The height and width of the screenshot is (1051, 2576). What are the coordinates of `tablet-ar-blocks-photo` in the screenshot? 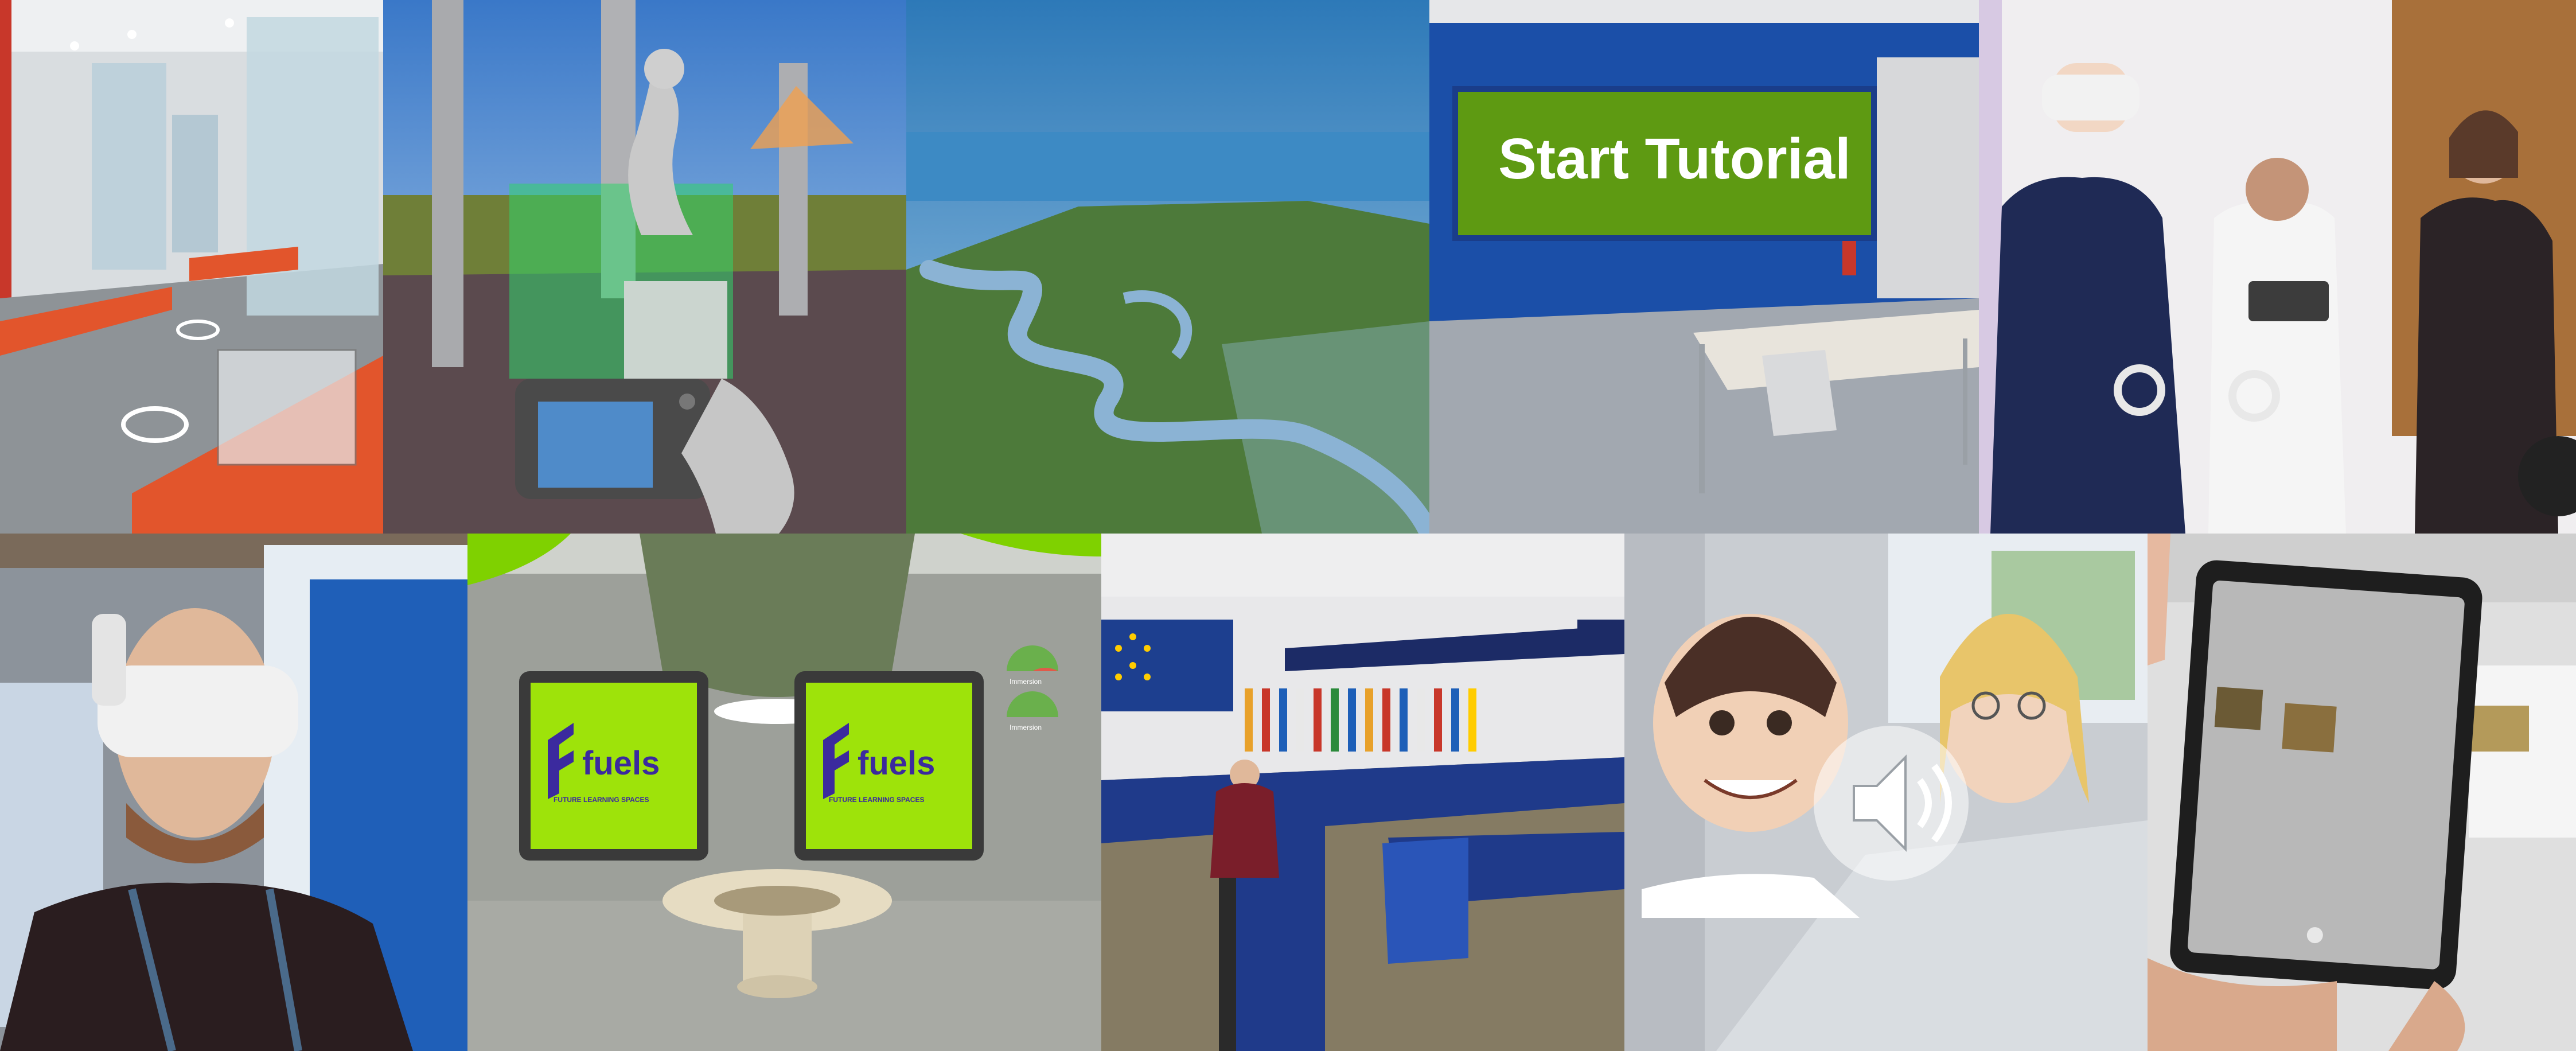 It's located at (2362, 792).